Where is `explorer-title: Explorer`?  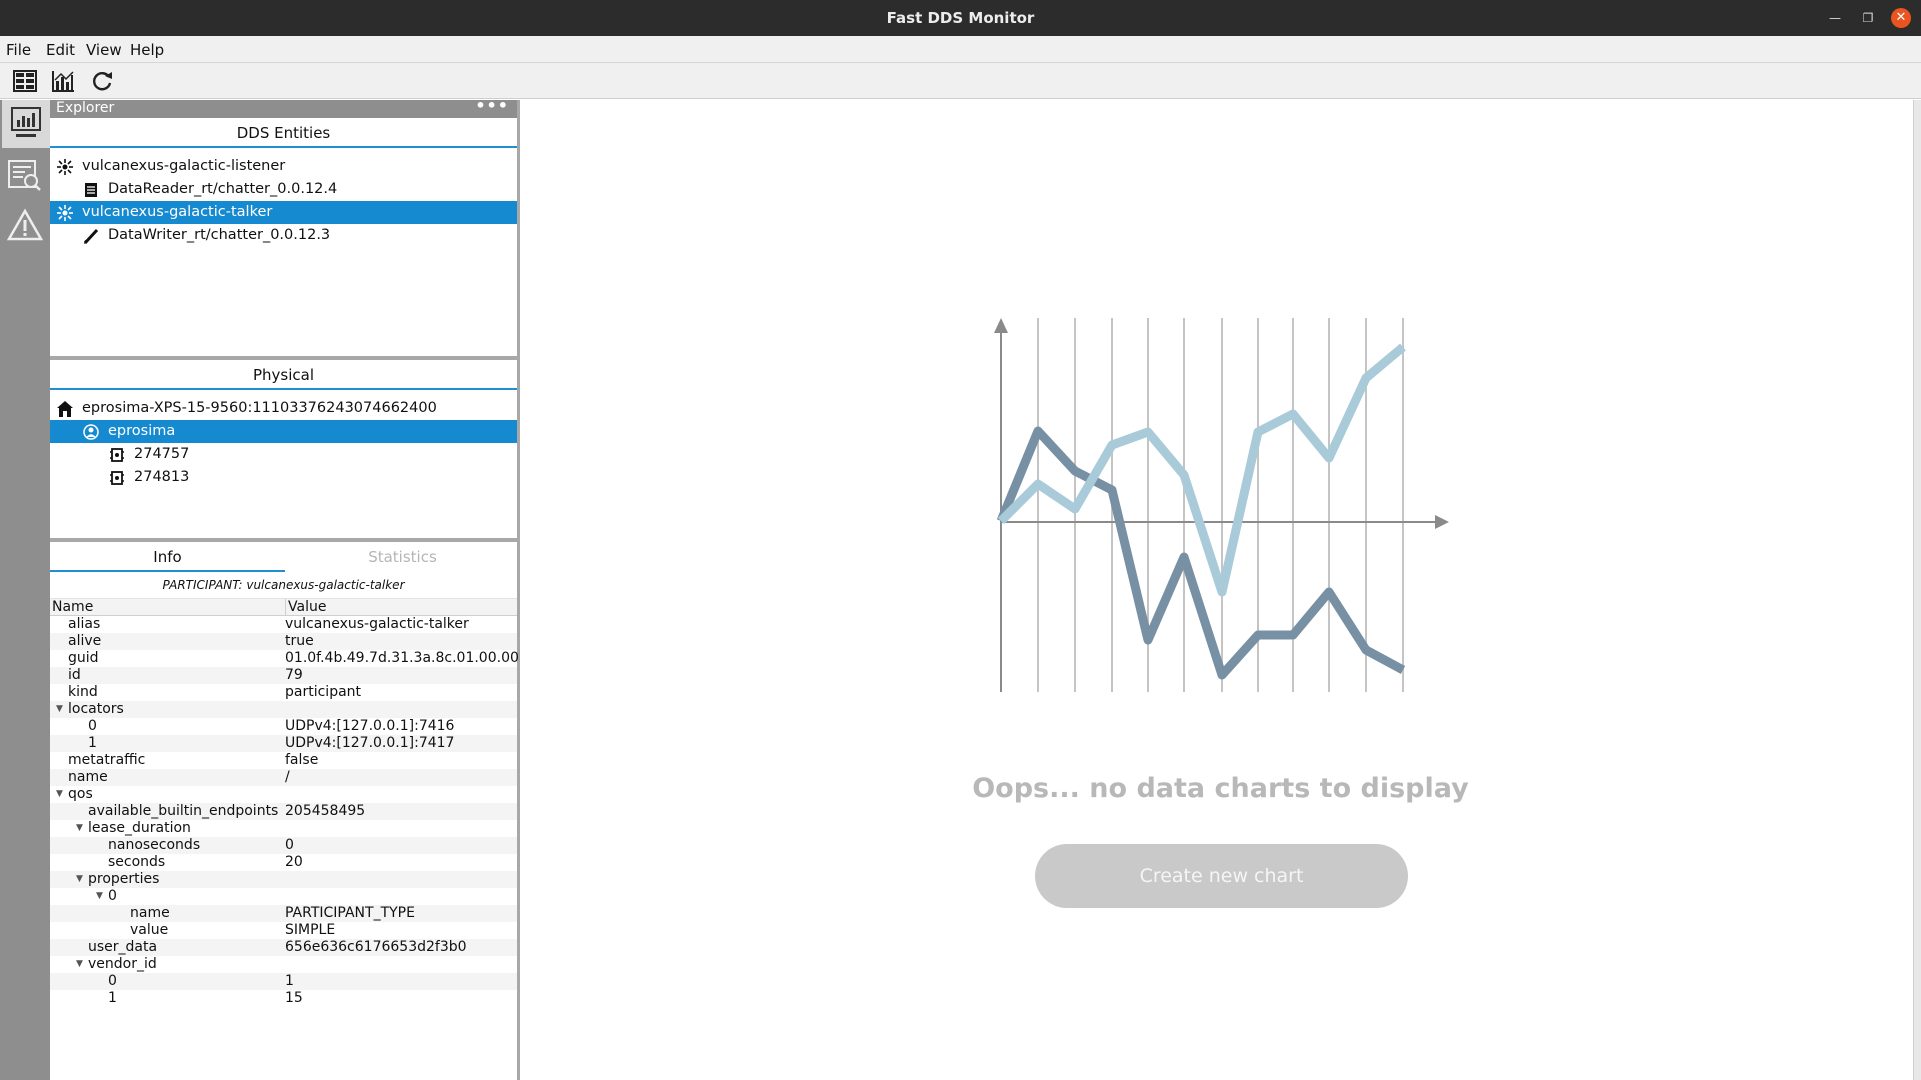
explorer-title: Explorer is located at coordinates (85, 108).